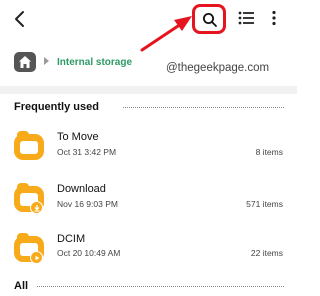 The height and width of the screenshot is (296, 320). I want to click on folder-date: Oct 20 10:49 AM, so click(89, 253).